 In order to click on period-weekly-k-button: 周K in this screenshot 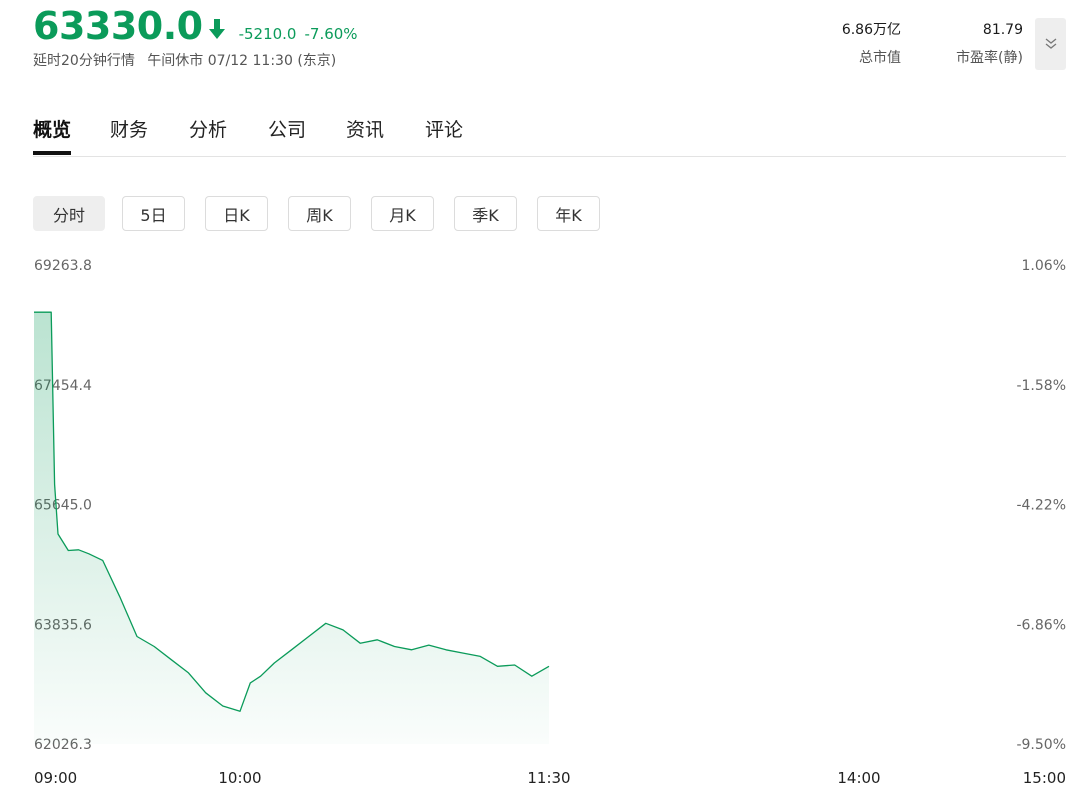, I will do `click(319, 213)`.